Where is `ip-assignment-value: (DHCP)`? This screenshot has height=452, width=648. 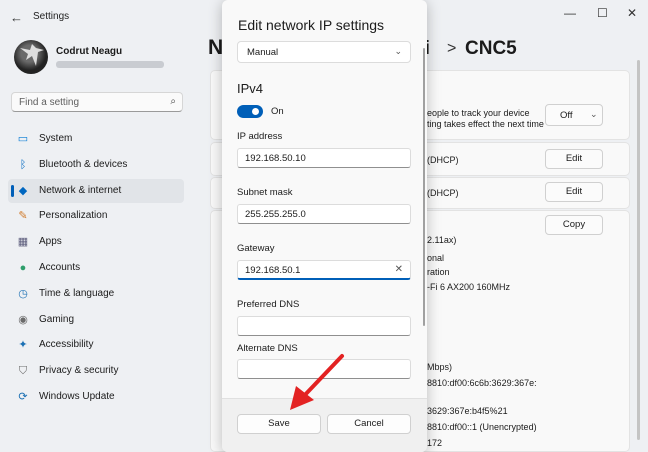 ip-assignment-value: (DHCP) is located at coordinates (443, 160).